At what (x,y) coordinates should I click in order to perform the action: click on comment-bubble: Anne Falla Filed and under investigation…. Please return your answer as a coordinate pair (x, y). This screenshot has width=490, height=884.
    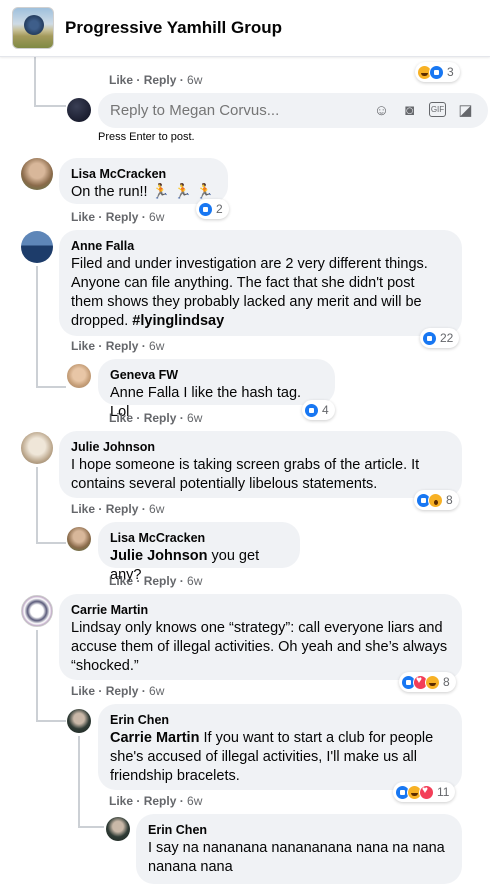
    Looking at the image, I should click on (260, 283).